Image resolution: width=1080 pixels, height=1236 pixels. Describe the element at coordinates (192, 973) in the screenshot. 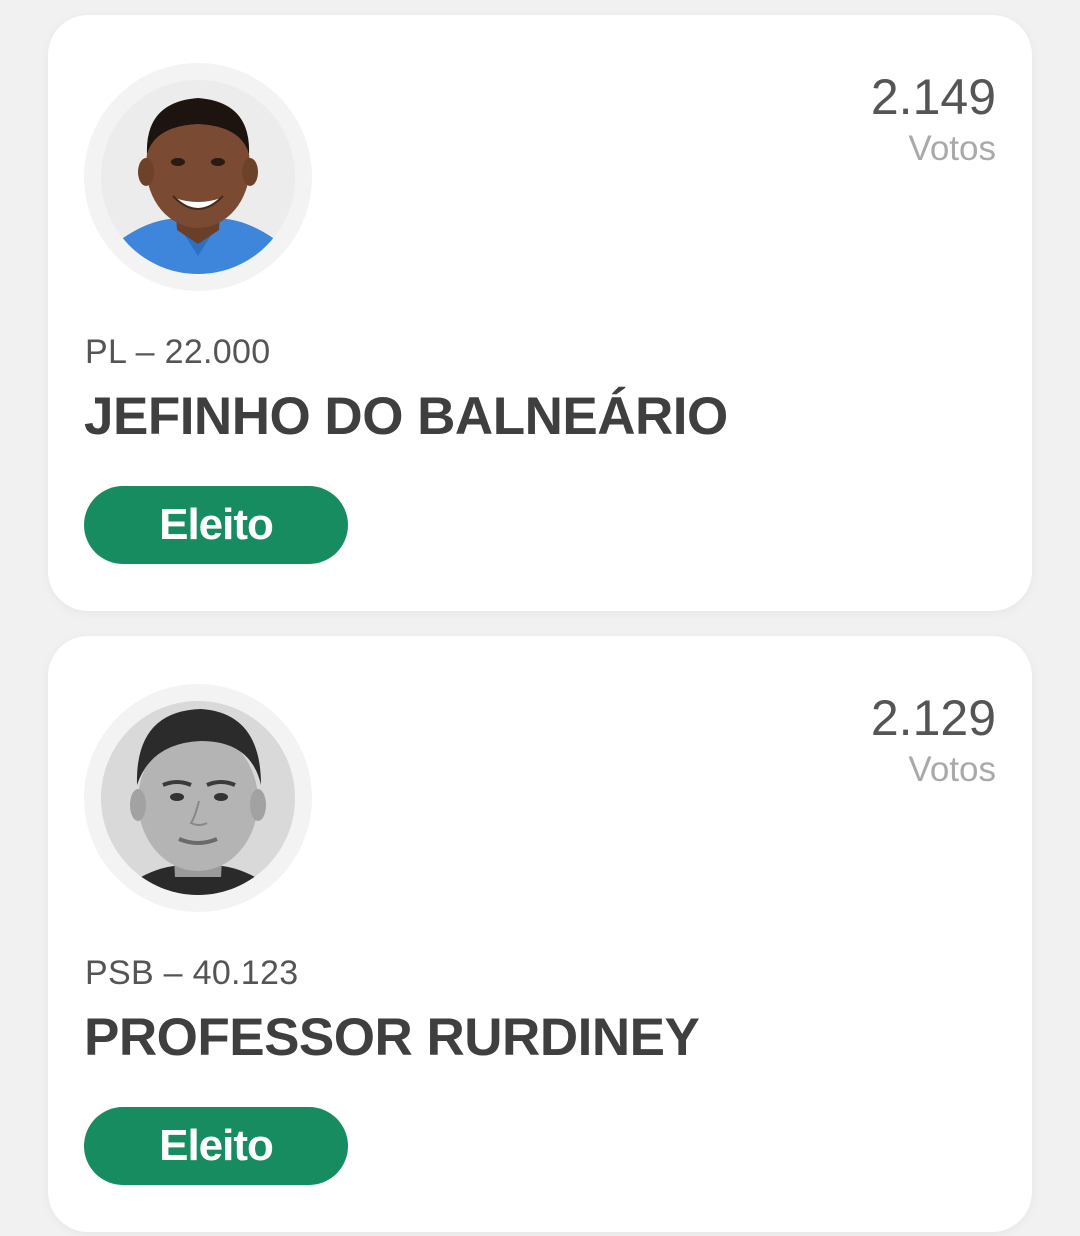

I see `party-number: PSB – 40.123` at that location.